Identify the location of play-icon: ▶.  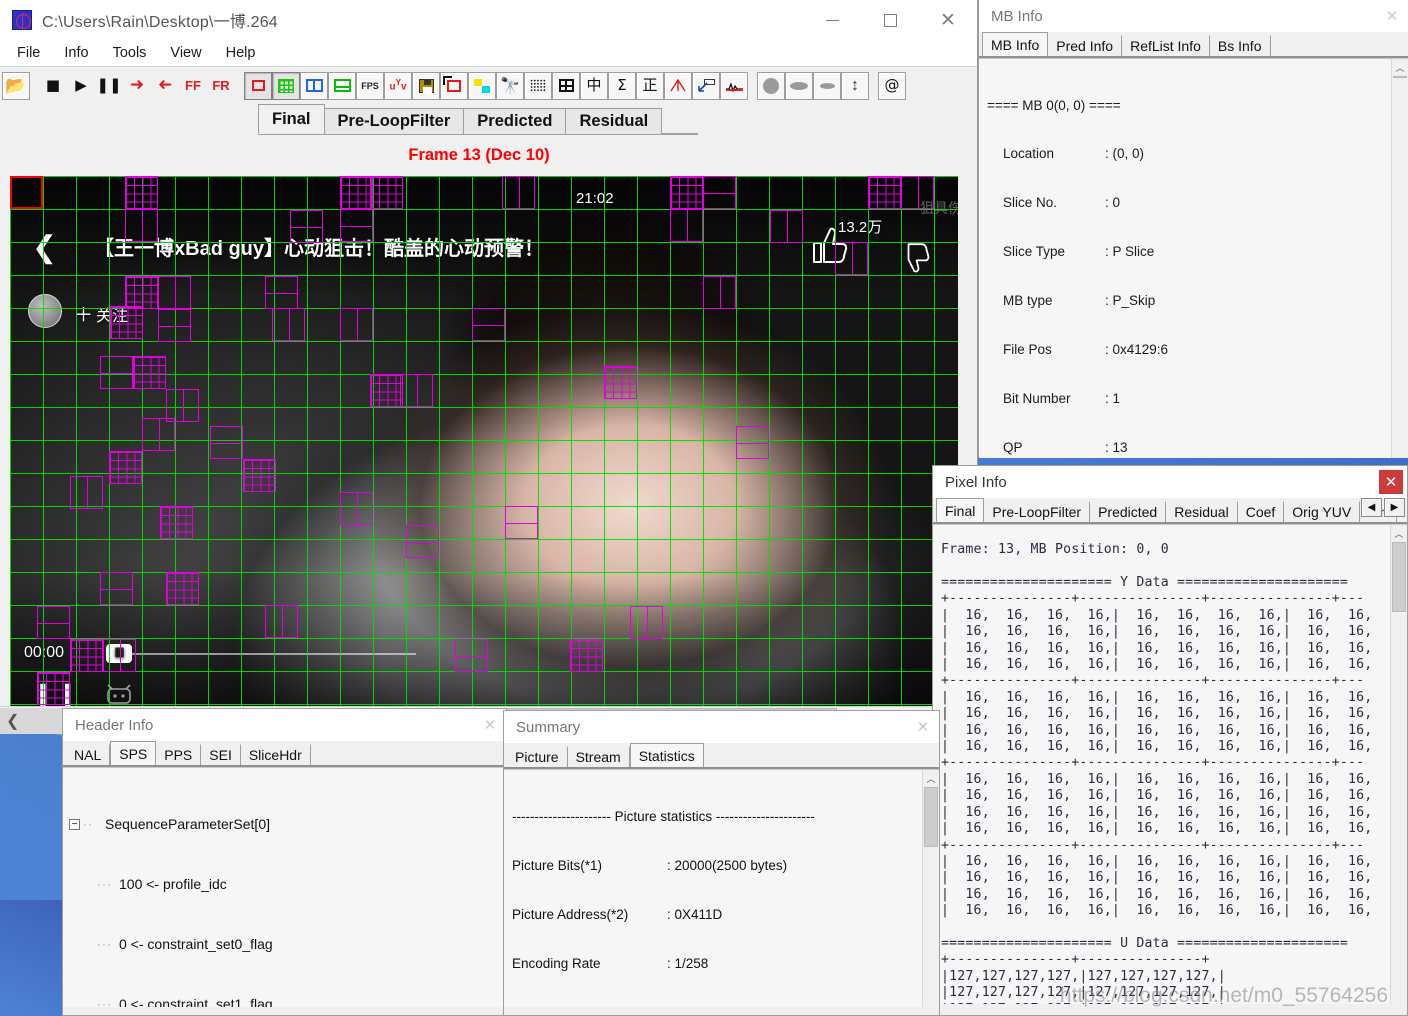
(81, 85).